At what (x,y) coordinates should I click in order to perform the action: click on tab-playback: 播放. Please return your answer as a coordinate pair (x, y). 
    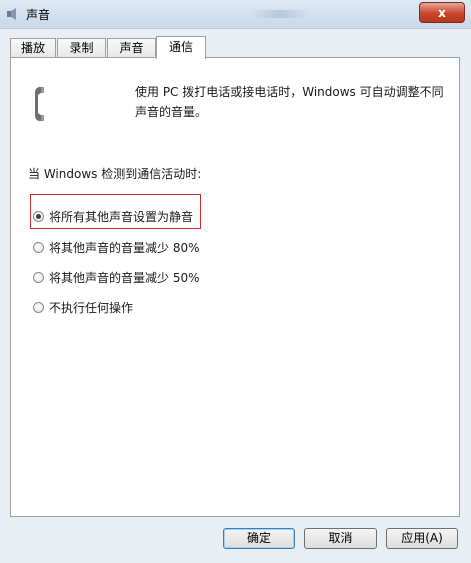
    Looking at the image, I should click on (33, 48).